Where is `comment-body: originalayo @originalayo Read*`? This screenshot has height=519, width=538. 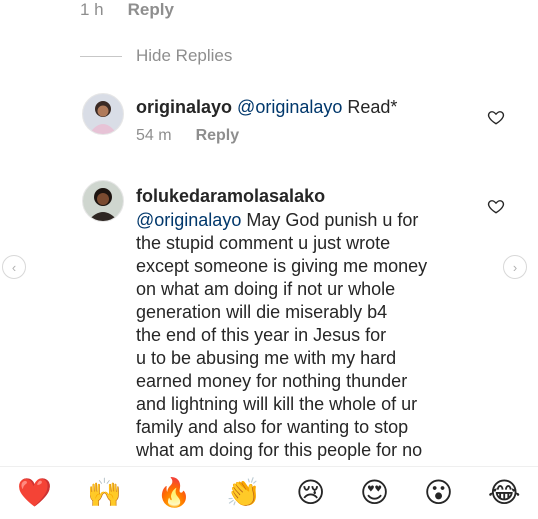 comment-body: originalayo @originalayo Read* is located at coordinates (266, 107).